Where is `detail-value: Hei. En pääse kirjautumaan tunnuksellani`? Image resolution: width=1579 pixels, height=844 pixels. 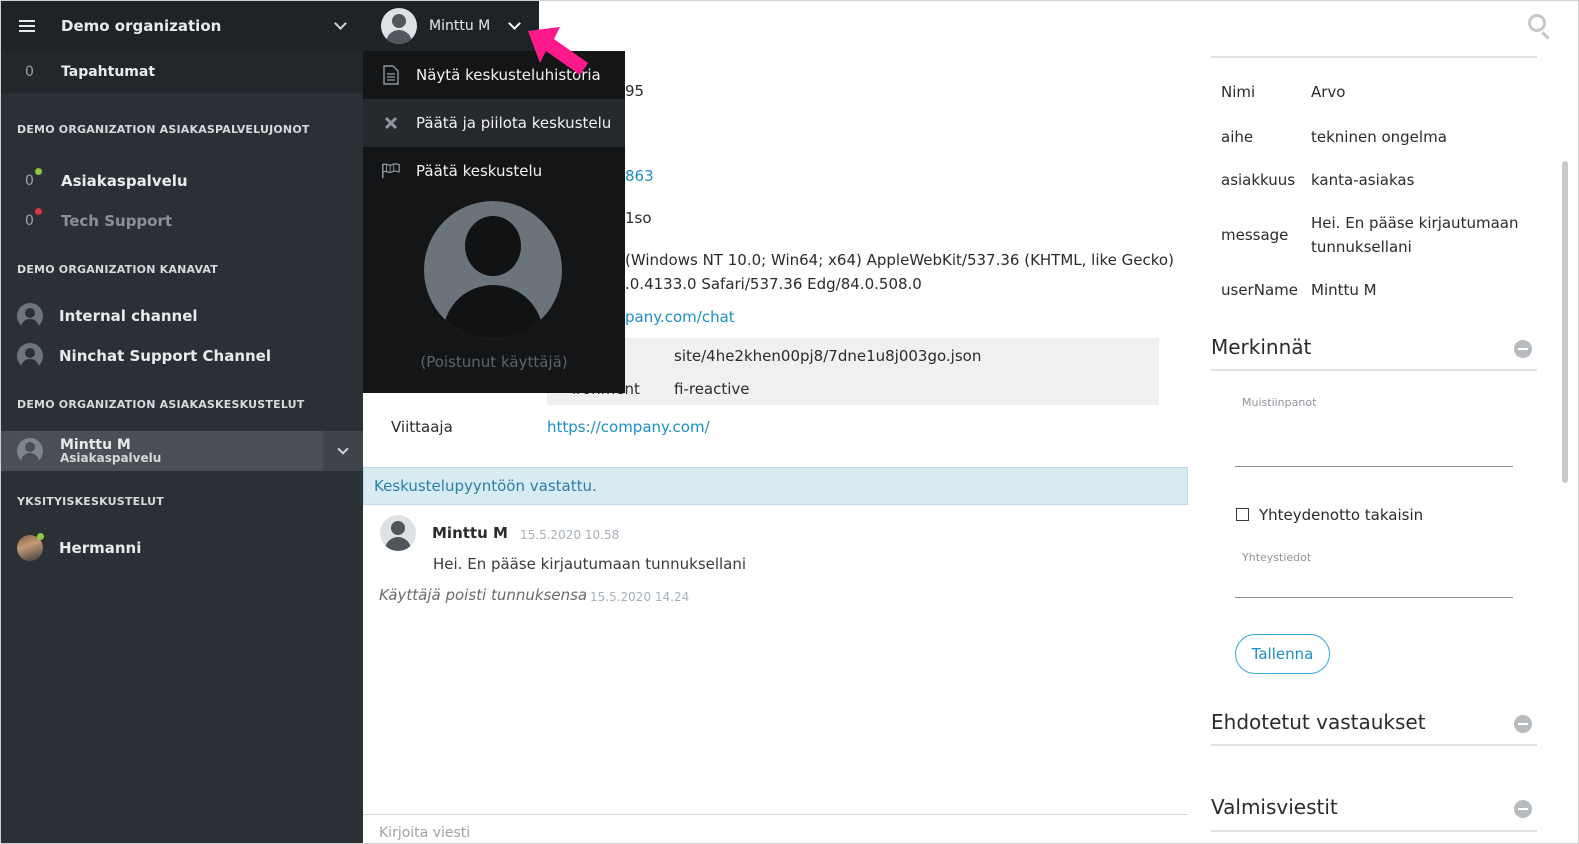
detail-value: Hei. En pääse kirjautumaan tunnuksellani is located at coordinates (1415, 235).